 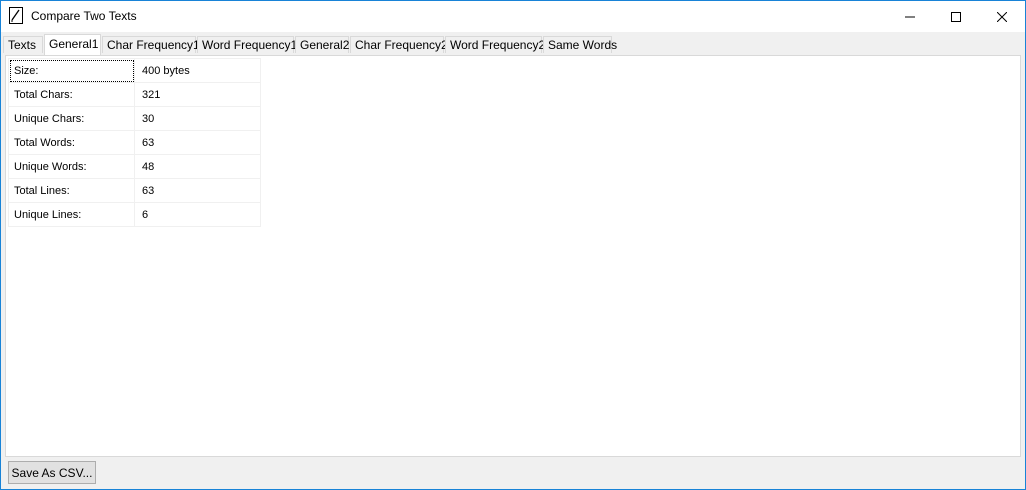 I want to click on stat-label: Total Lines:, so click(x=71, y=190).